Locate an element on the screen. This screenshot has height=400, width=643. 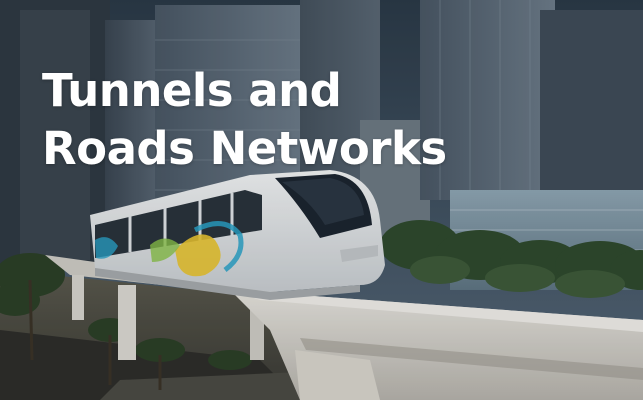
card-title-line-1: Tunnels and is located at coordinates (192, 90).